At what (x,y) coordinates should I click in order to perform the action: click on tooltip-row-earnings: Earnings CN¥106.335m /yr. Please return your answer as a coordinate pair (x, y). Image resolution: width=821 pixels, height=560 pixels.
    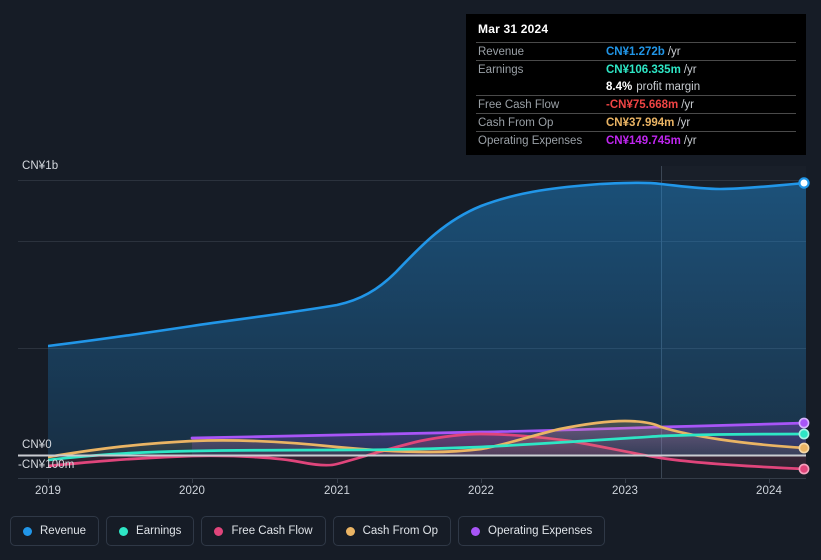
    Looking at the image, I should click on (636, 69).